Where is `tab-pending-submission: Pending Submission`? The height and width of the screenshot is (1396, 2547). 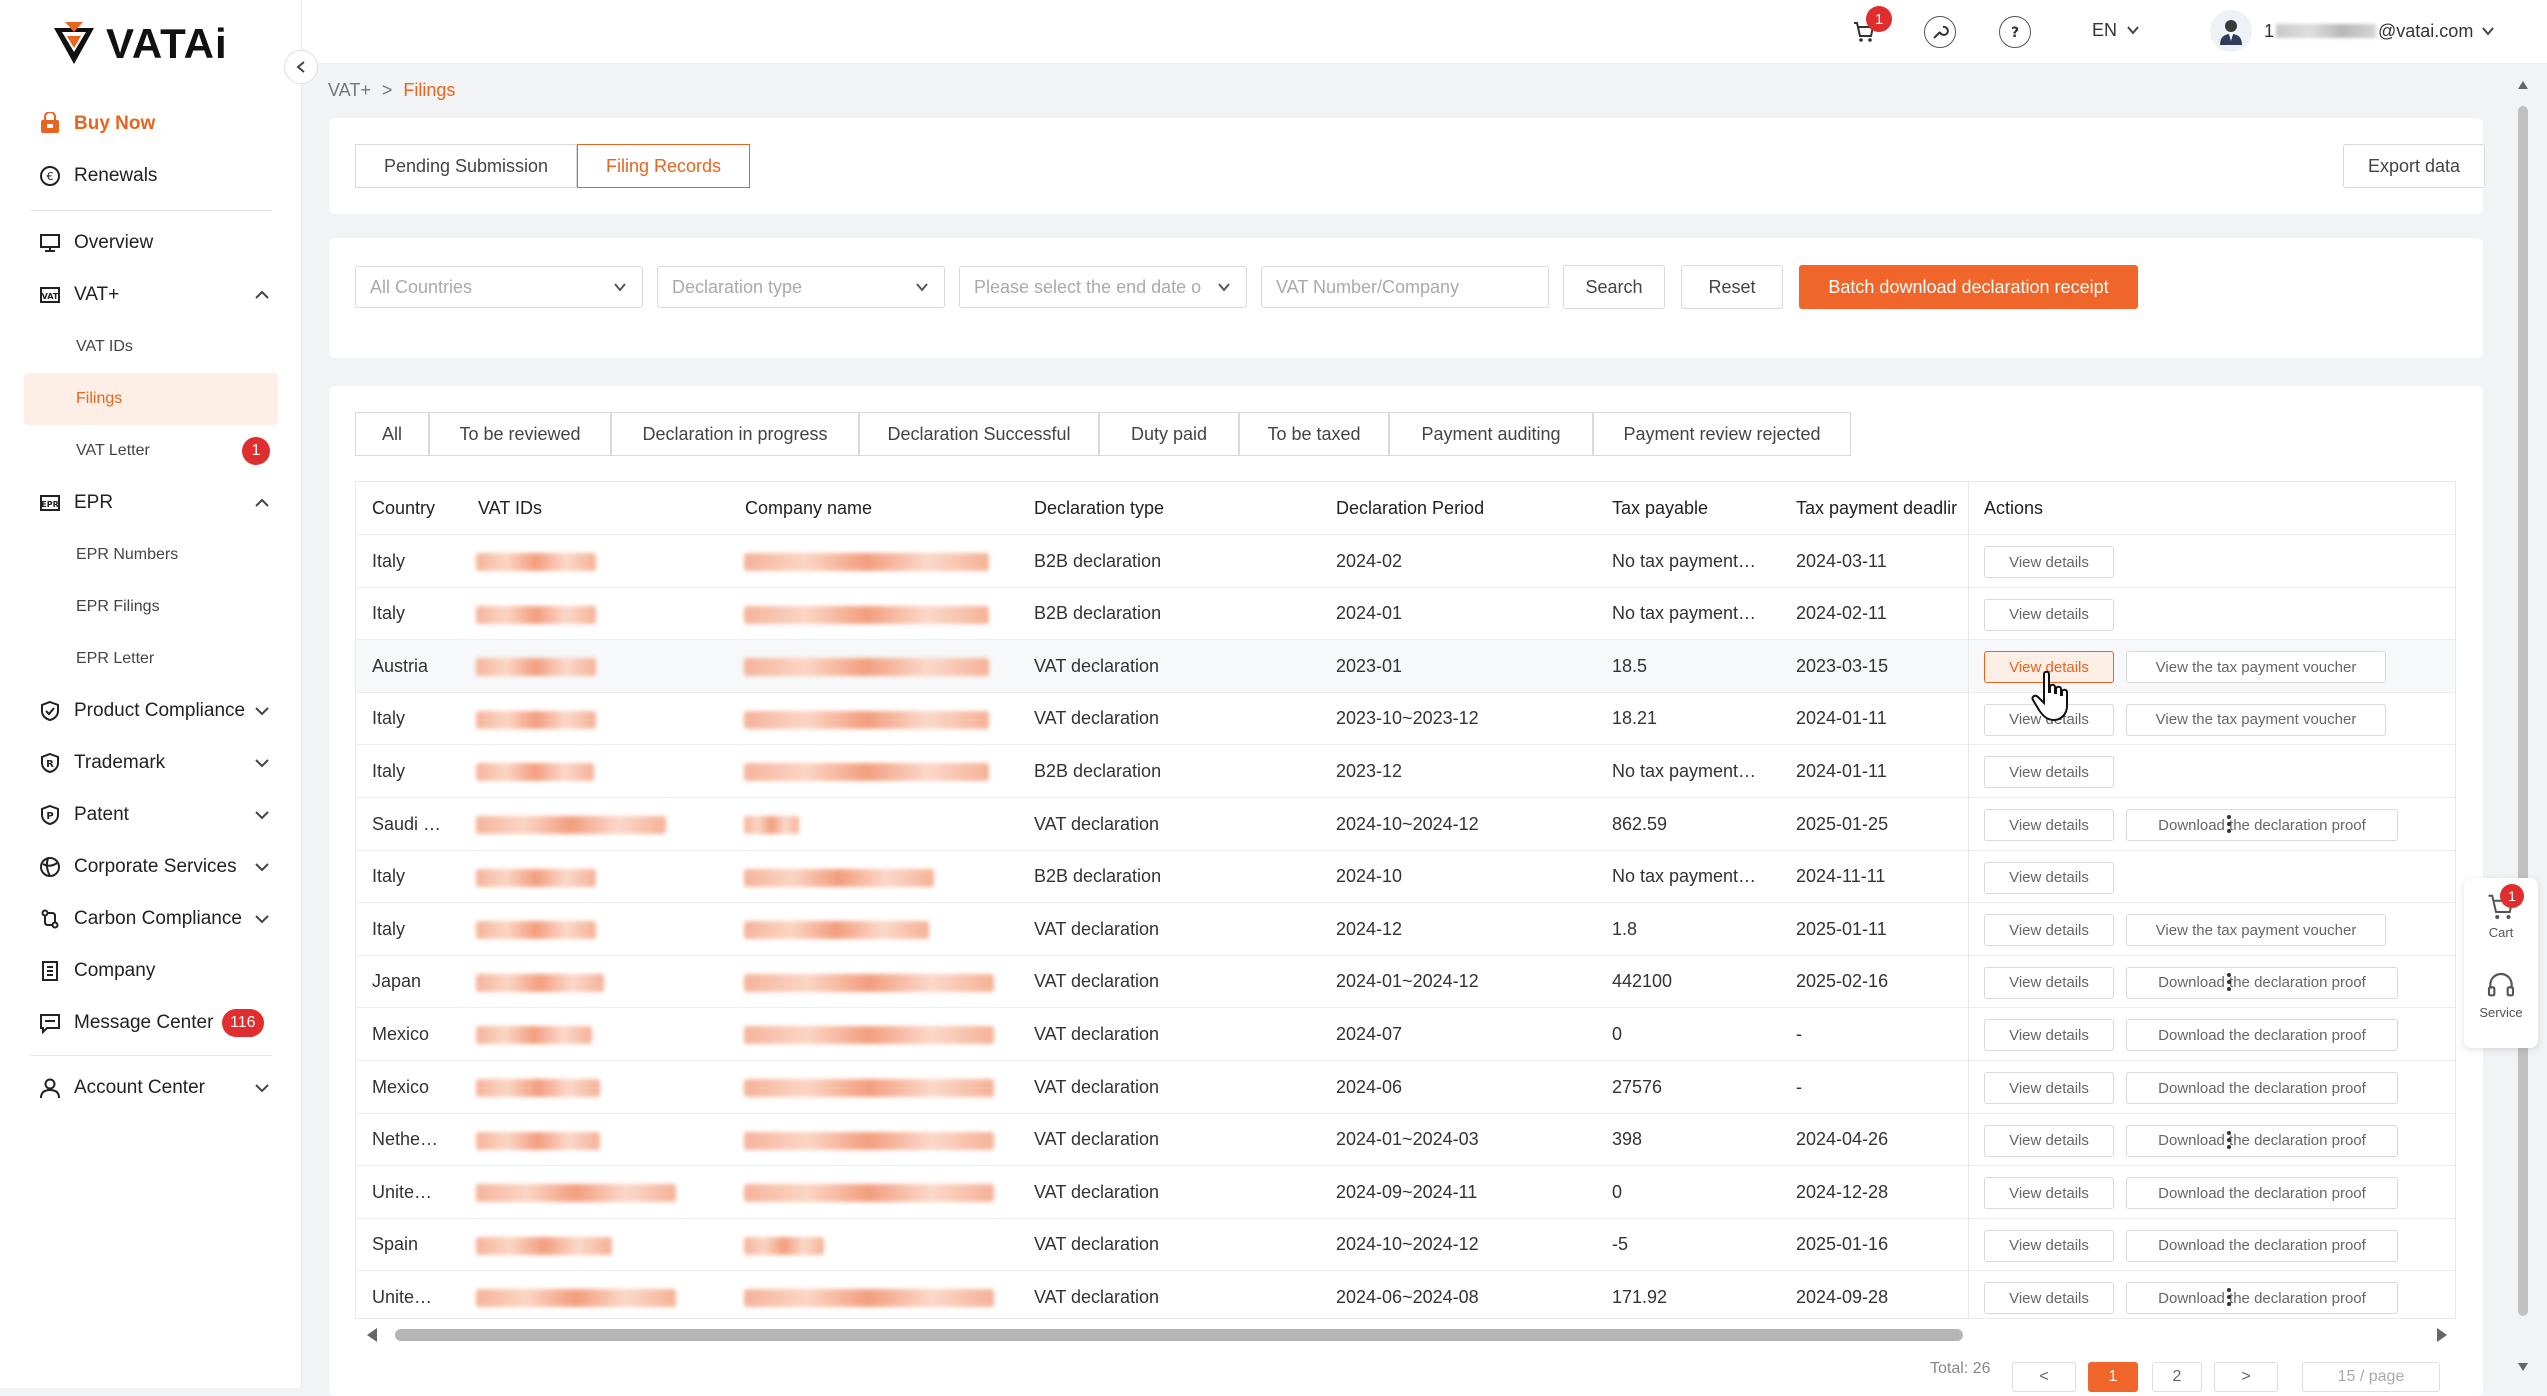
tab-pending-submission: Pending Submission is located at coordinates (466, 166).